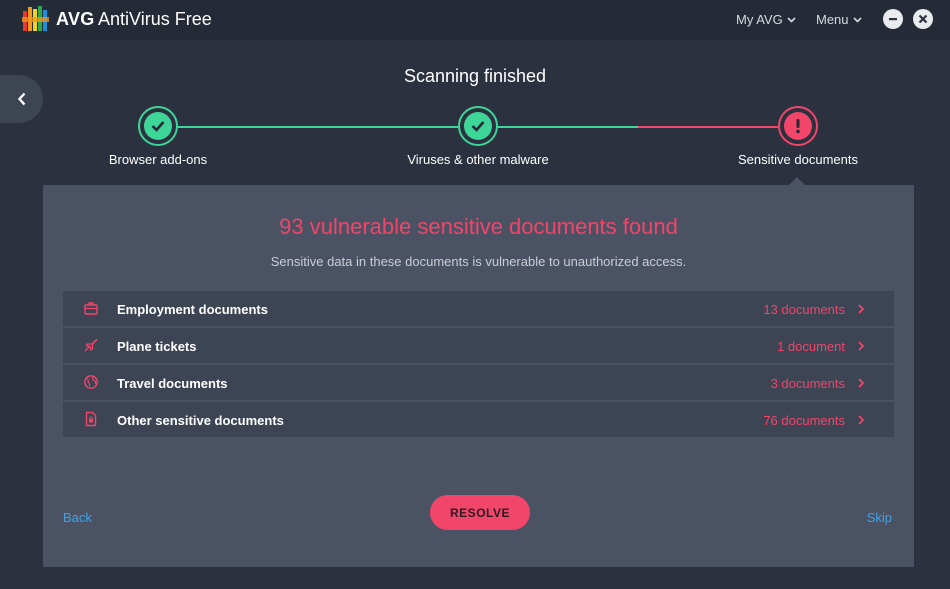  What do you see at coordinates (807, 383) in the screenshot?
I see `category-count: 3 documents` at bounding box center [807, 383].